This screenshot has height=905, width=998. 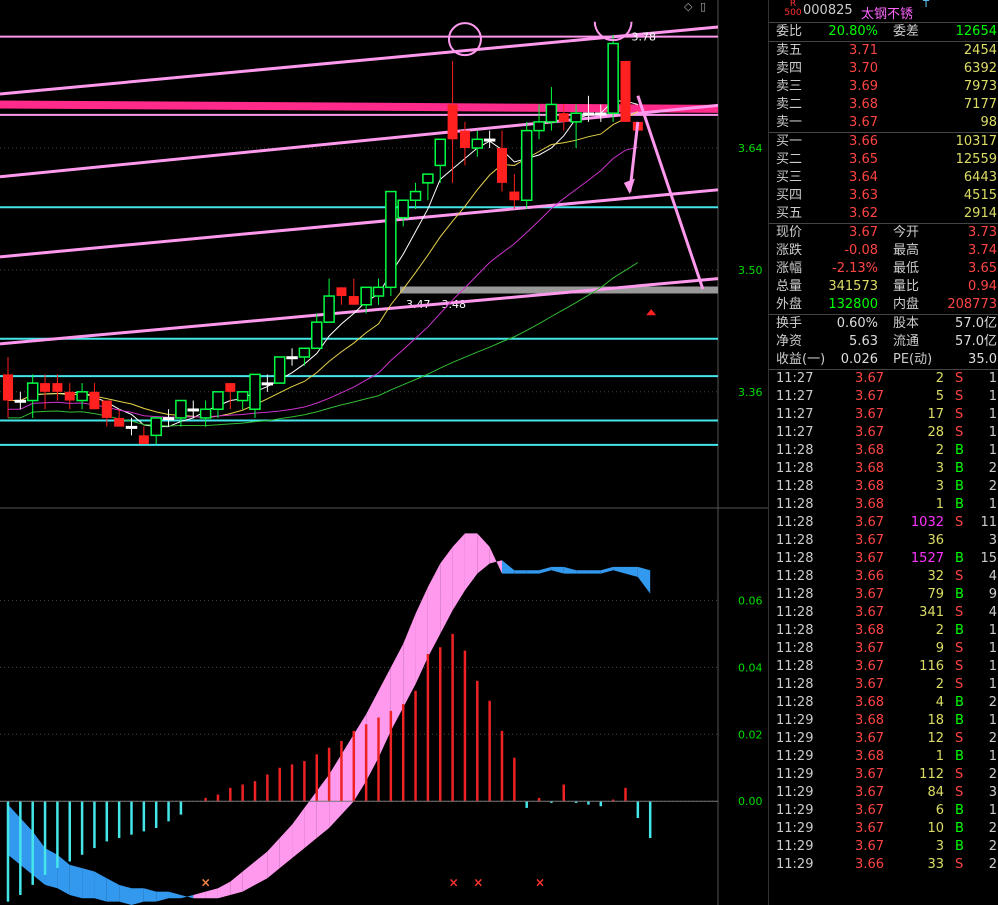 What do you see at coordinates (750, 270) in the screenshot?
I see `price-tick-label: 3.50` at bounding box center [750, 270].